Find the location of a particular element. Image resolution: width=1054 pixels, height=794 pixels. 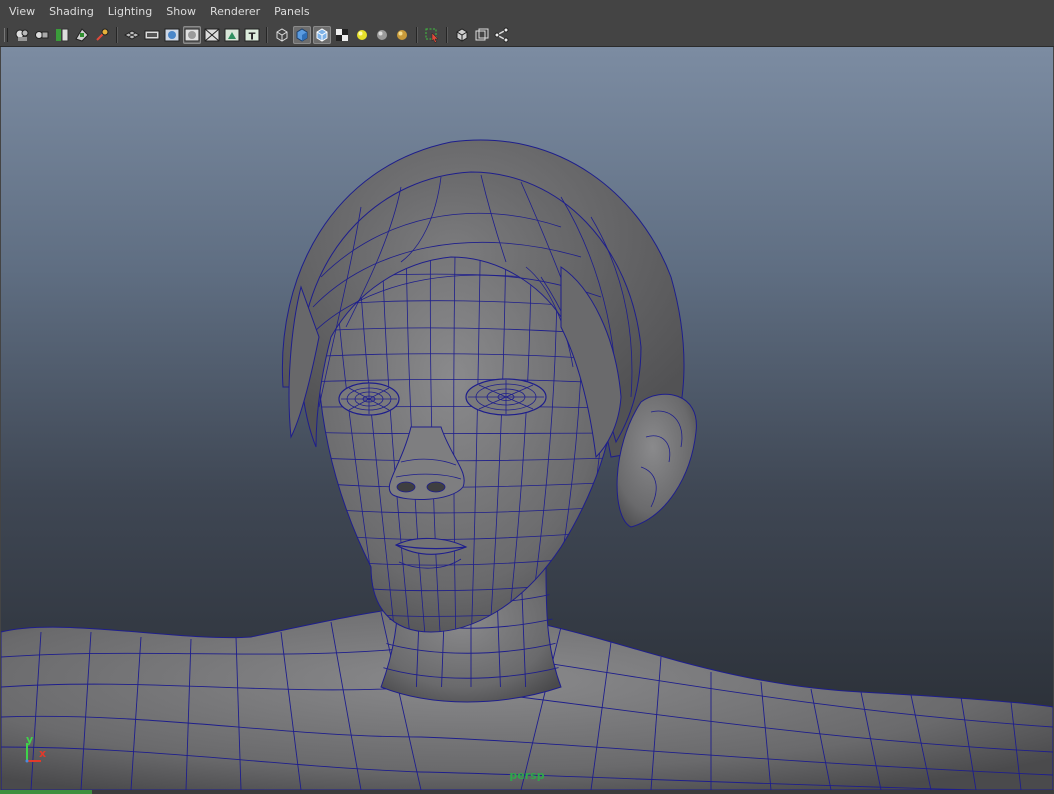

svg-text: T is located at coordinates (252, 37).